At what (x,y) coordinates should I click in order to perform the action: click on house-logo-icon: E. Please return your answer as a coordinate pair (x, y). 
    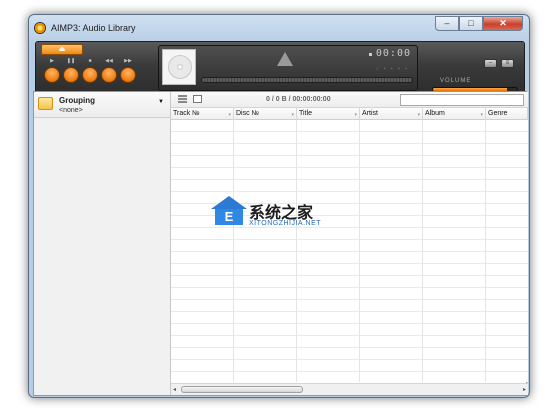
    Looking at the image, I should click on (229, 211).